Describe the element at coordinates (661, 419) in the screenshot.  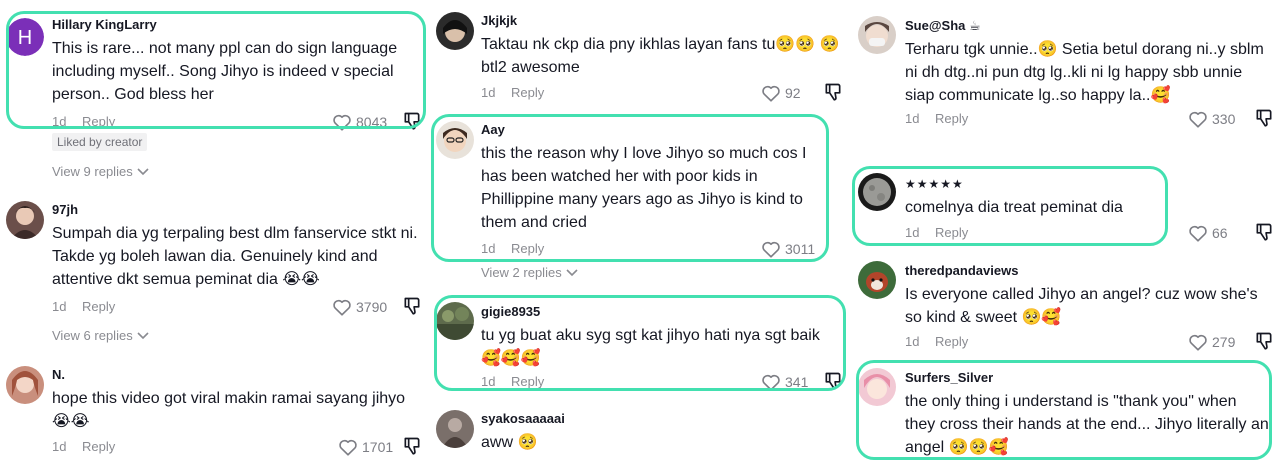
I see `comment-username: syakosaaaaai` at that location.